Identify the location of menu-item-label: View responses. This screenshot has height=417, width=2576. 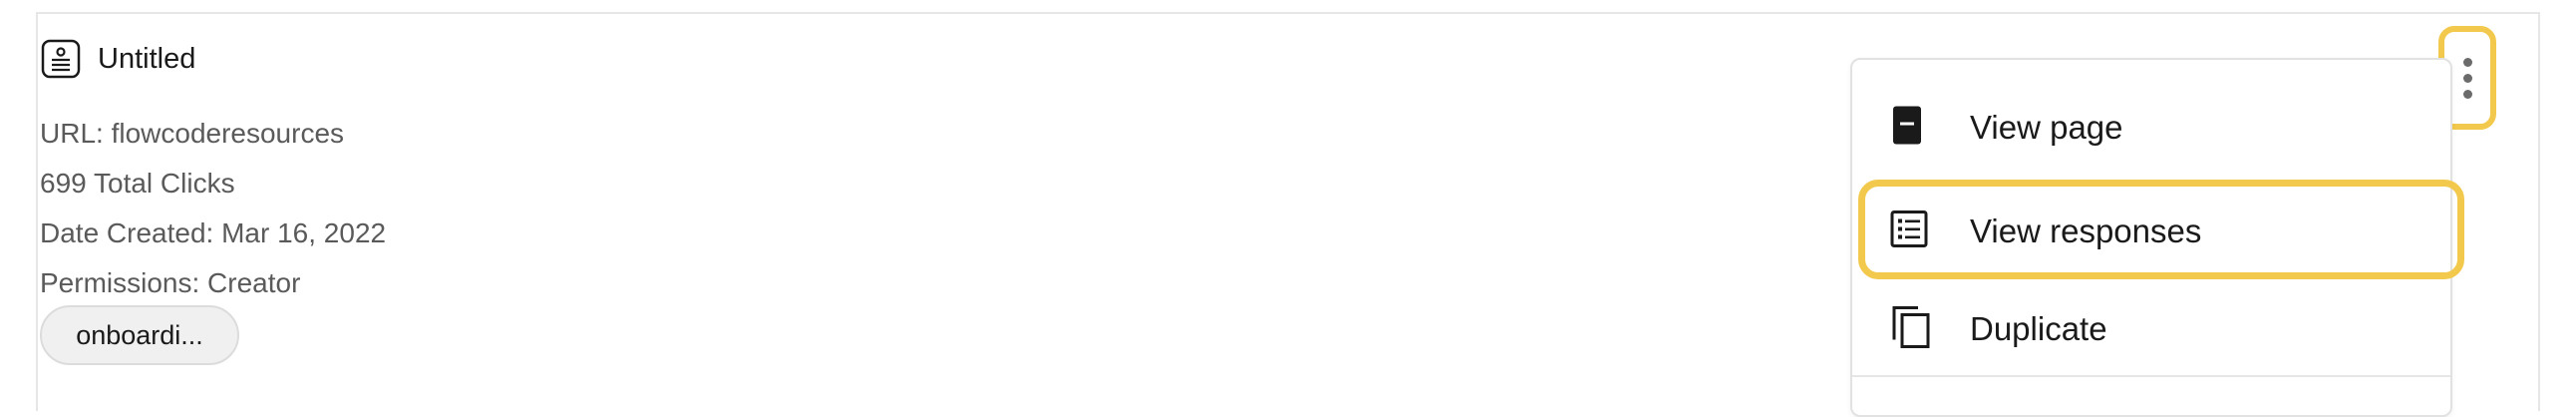
(2086, 230).